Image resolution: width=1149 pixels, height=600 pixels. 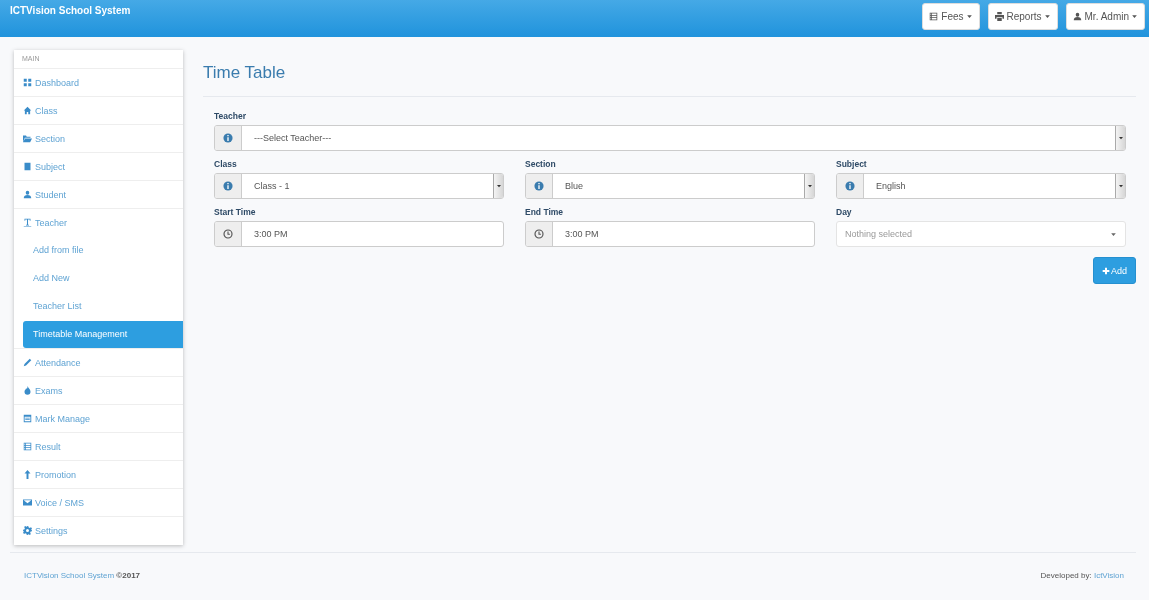 I want to click on printer-icon, so click(x=999, y=16).